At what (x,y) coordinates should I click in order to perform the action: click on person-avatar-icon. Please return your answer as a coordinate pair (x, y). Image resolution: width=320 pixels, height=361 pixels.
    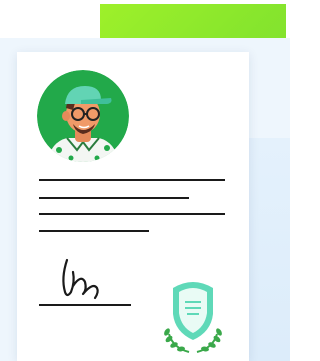
    Looking at the image, I should click on (83, 116).